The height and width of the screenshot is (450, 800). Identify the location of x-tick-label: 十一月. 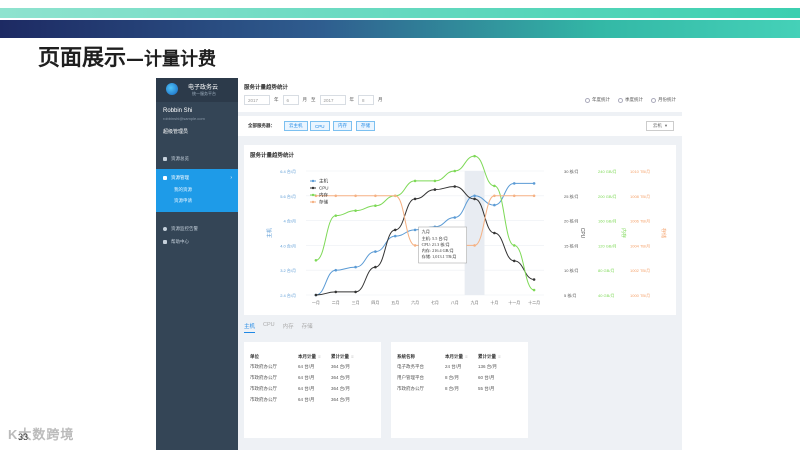
(514, 302).